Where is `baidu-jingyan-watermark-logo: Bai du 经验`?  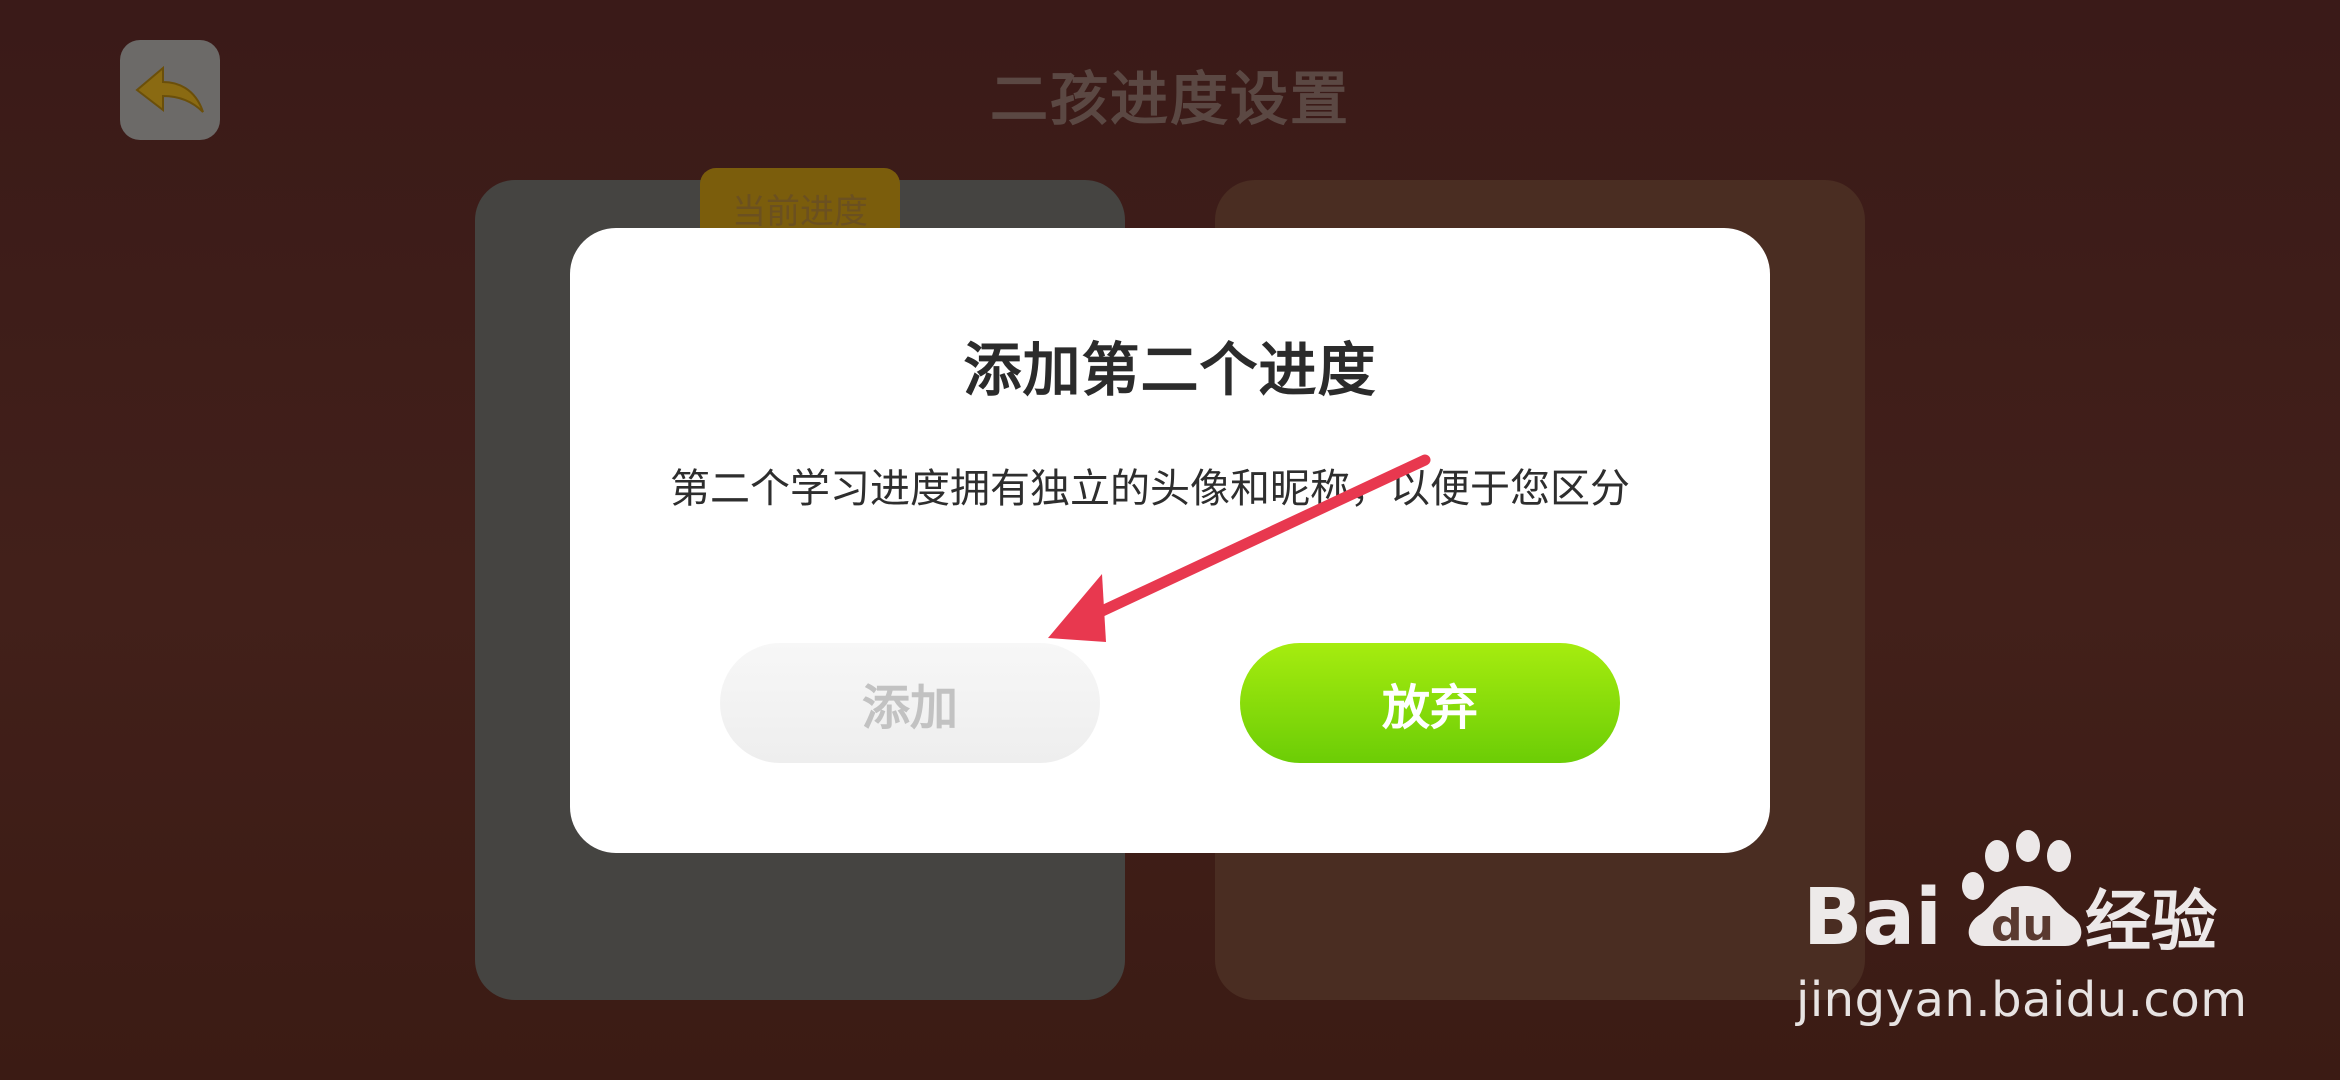
baidu-jingyan-watermark-logo: Bai du 经验 is located at coordinates (2010, 896).